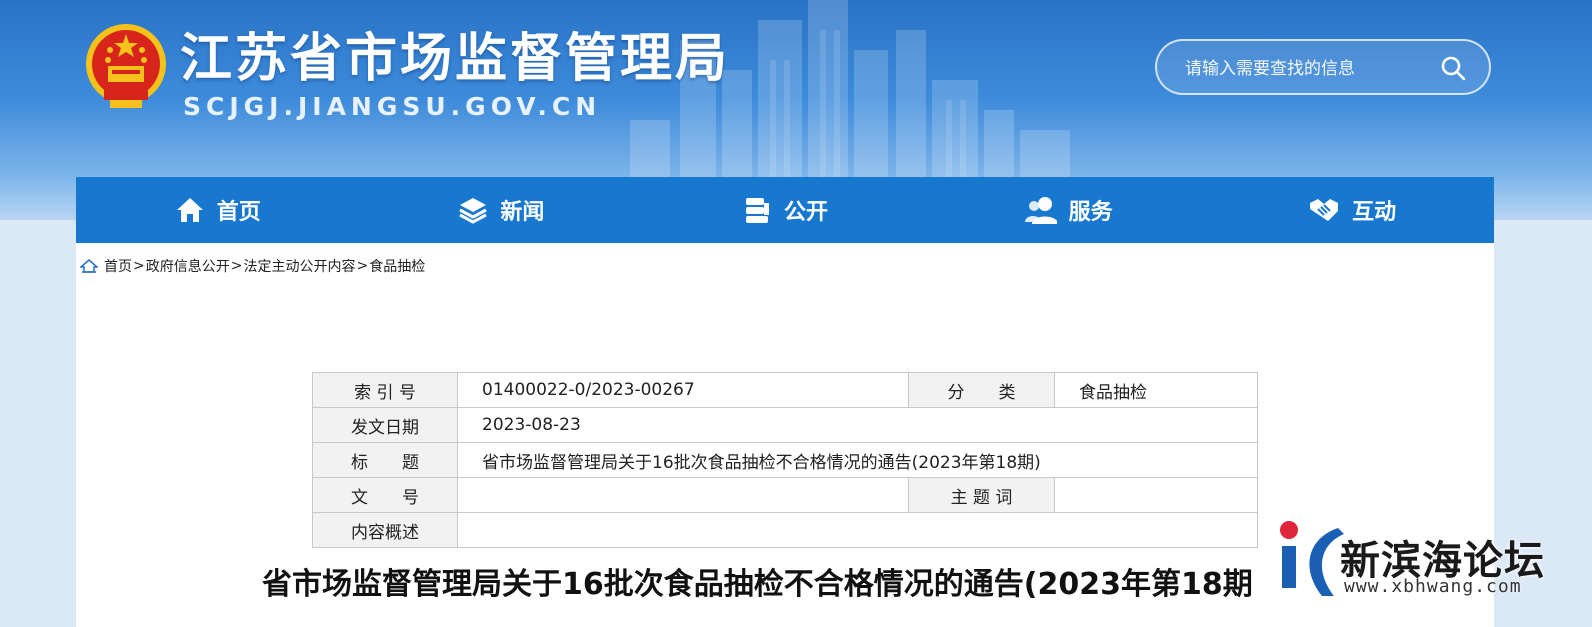 This screenshot has height=627, width=1592. I want to click on search-box, so click(1323, 67).